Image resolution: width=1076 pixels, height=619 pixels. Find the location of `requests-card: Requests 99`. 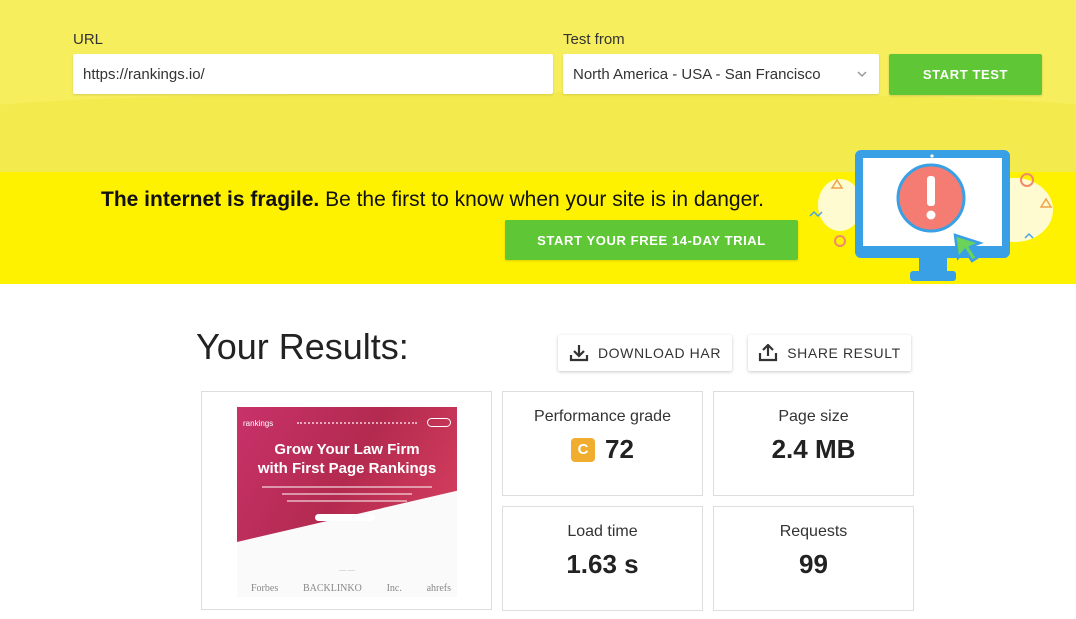

requests-card: Requests 99 is located at coordinates (813, 558).